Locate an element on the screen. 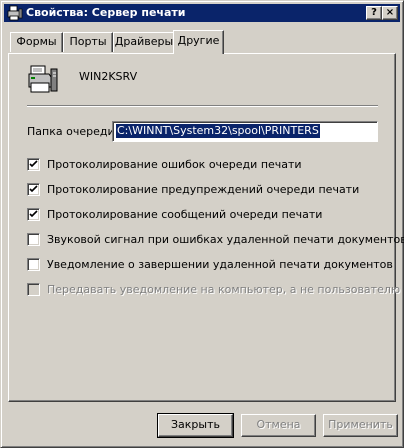 The image size is (404, 448). checkbox-log-info is located at coordinates (33, 214).